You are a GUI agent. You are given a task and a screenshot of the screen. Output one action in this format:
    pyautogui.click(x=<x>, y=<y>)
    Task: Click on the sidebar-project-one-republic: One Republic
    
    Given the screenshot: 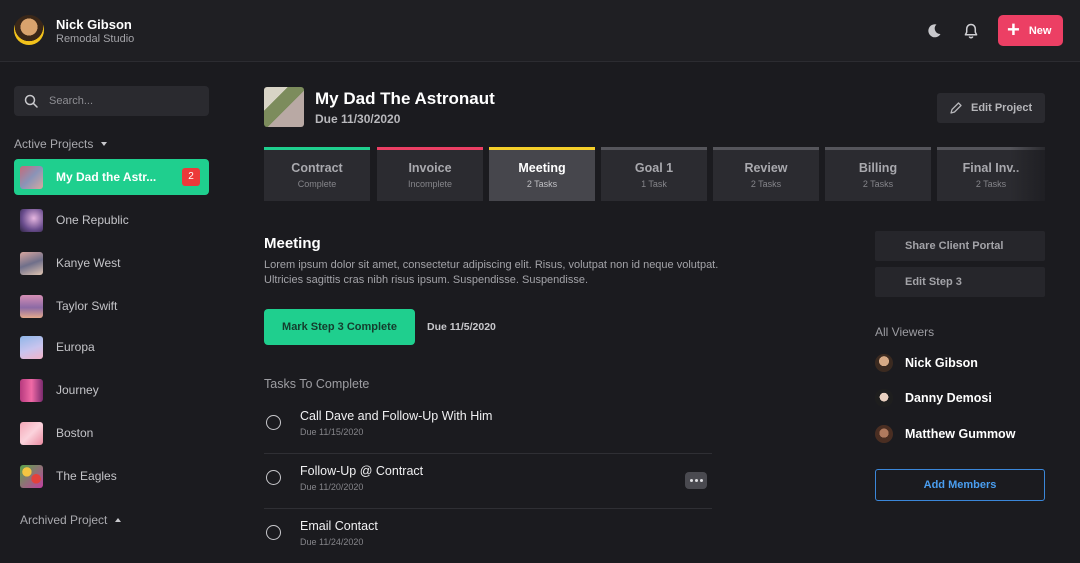 What is the action you would take?
    pyautogui.click(x=111, y=220)
    